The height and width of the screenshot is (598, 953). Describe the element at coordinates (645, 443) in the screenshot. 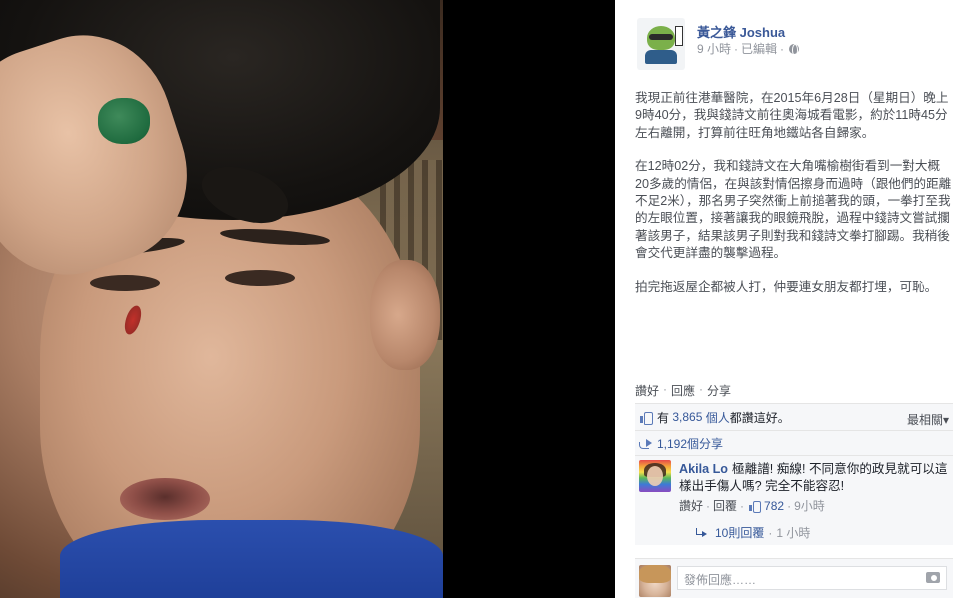

I see `share-arrow-icon` at that location.